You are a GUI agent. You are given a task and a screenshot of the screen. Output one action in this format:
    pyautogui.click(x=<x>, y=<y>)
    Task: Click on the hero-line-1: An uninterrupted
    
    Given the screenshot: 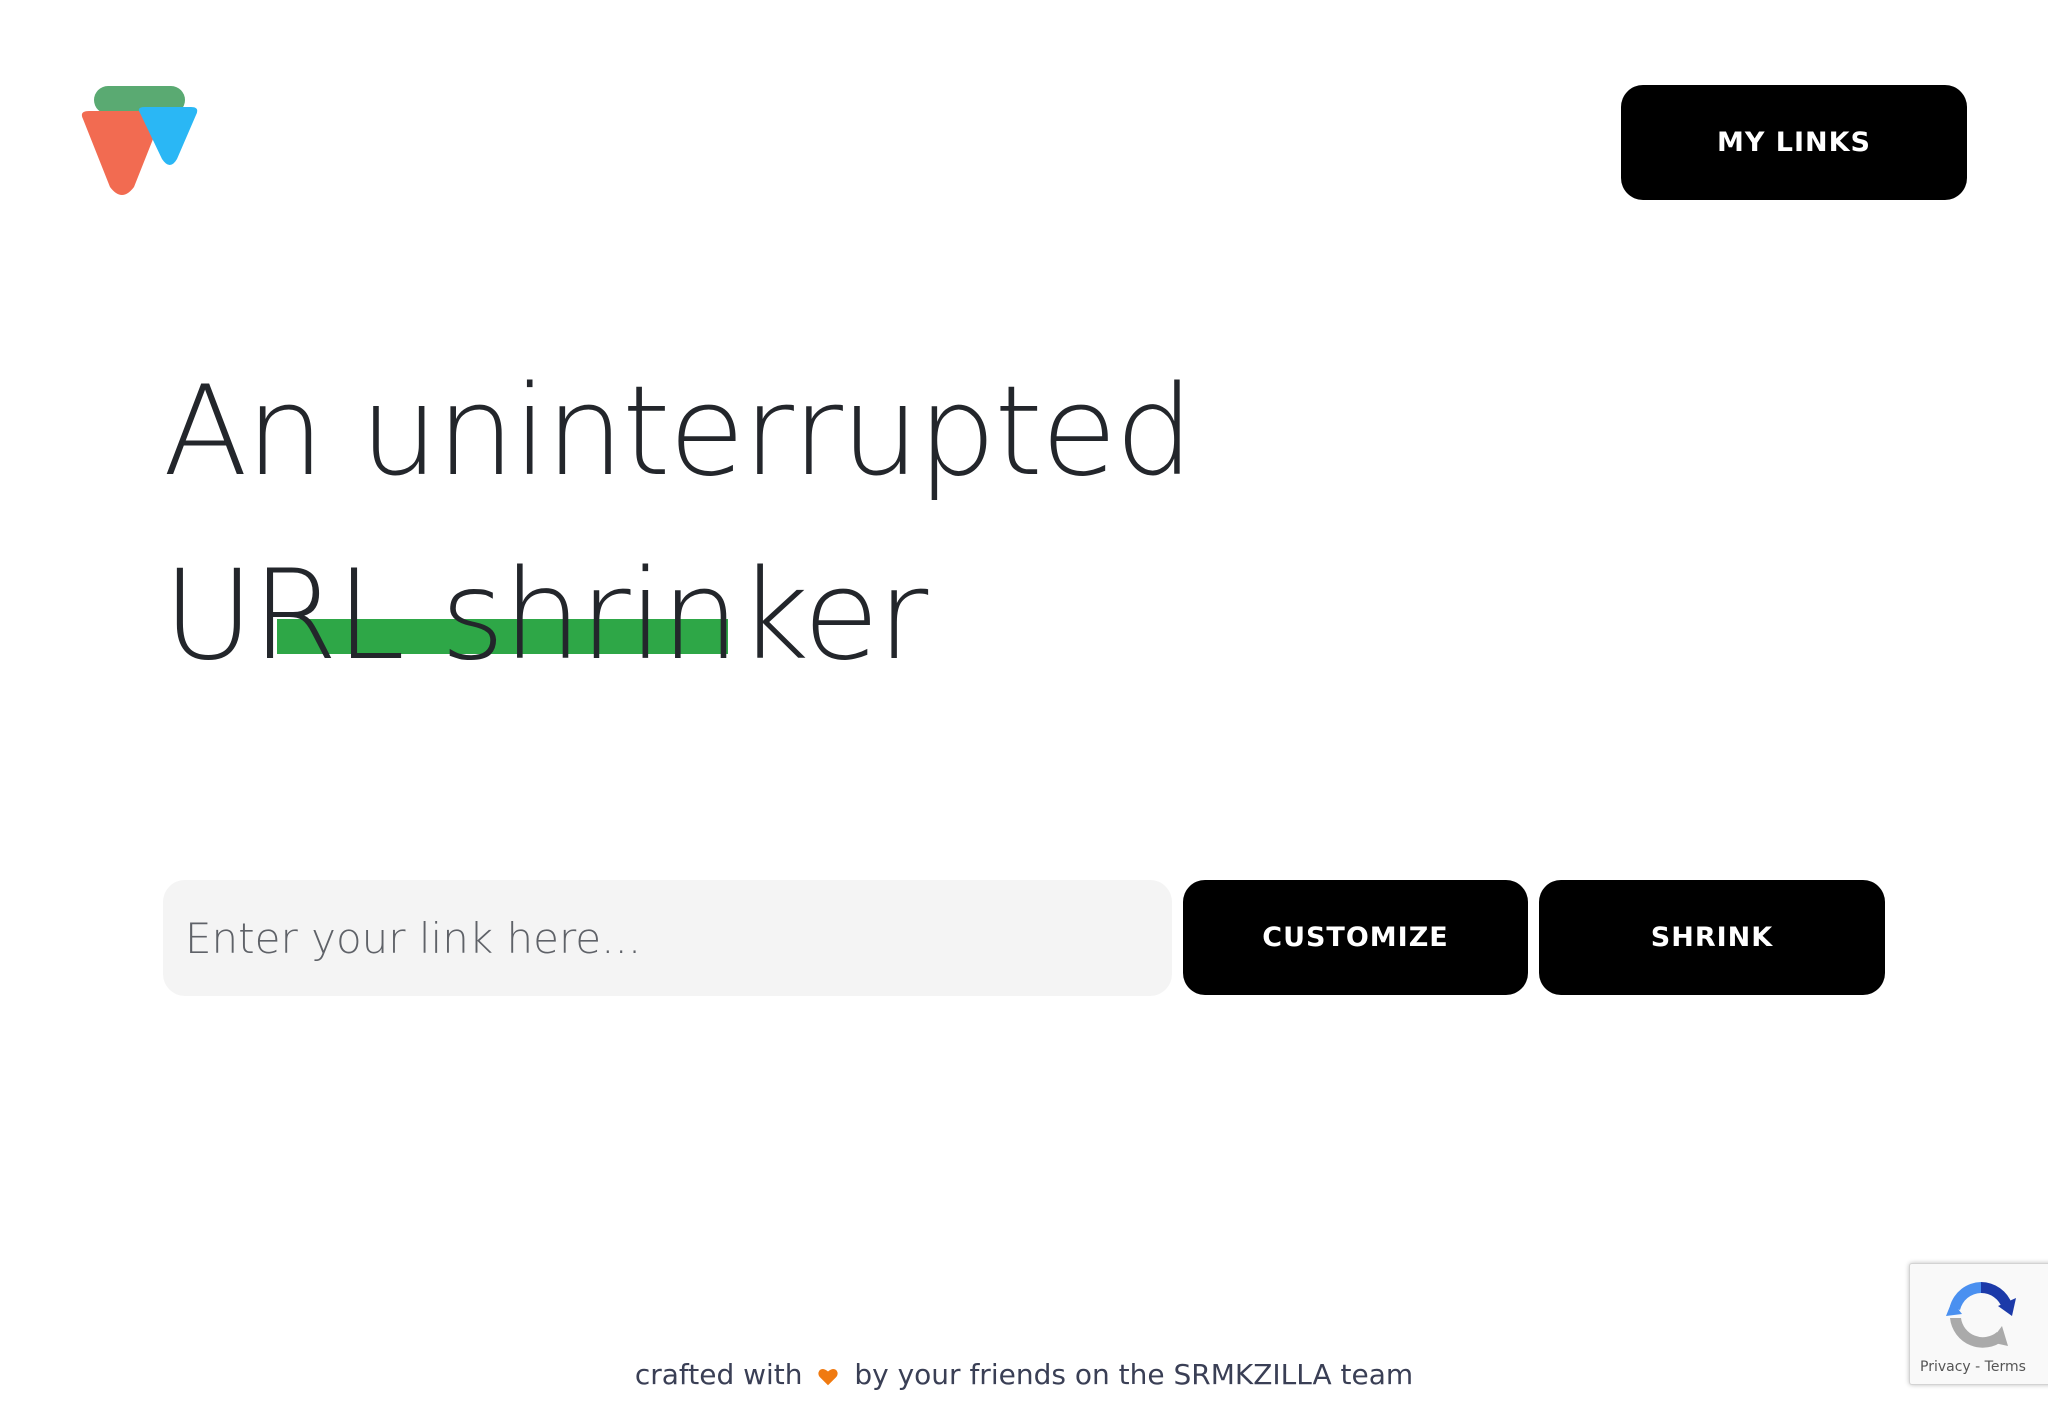 What is the action you would take?
    pyautogui.click(x=678, y=432)
    